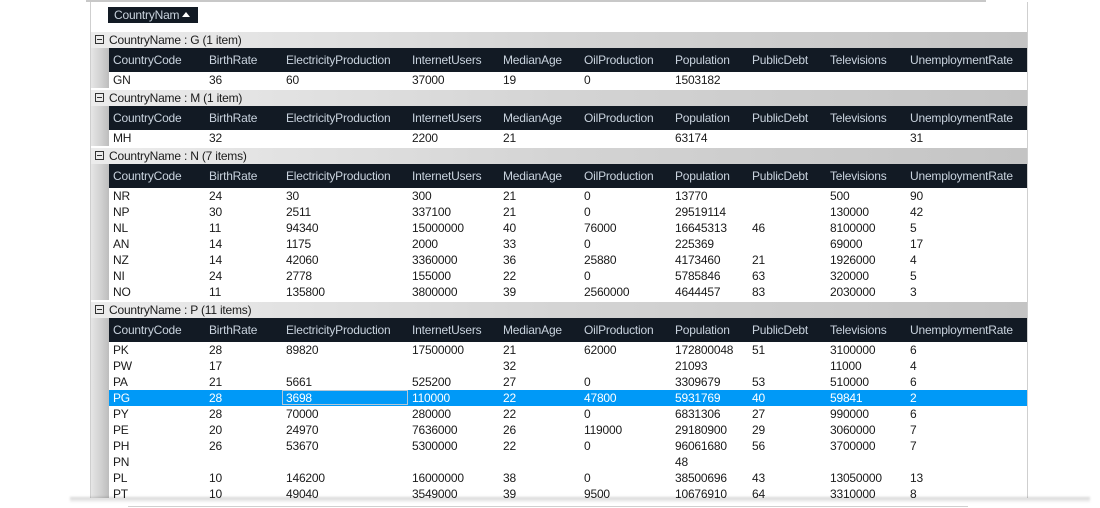 Image resolution: width=1100 pixels, height=508 pixels. What do you see at coordinates (913, 430) in the screenshot?
I see `cell-unemploymentrate: 7` at bounding box center [913, 430].